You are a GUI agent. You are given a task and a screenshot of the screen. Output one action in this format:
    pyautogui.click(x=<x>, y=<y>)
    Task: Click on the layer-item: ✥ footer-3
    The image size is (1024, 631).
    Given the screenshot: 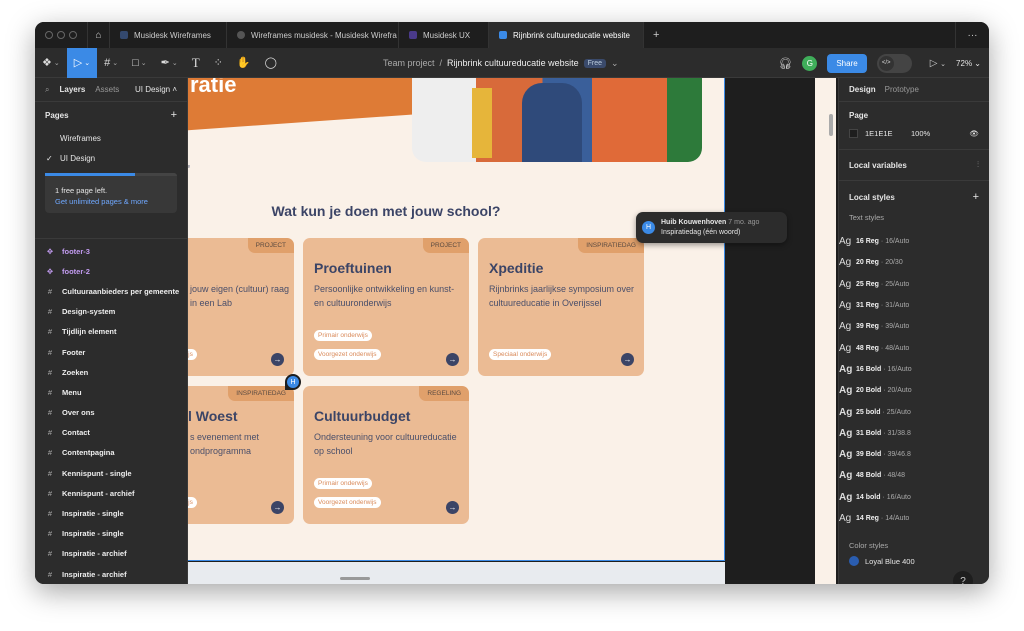 What is the action you would take?
    pyautogui.click(x=111, y=251)
    